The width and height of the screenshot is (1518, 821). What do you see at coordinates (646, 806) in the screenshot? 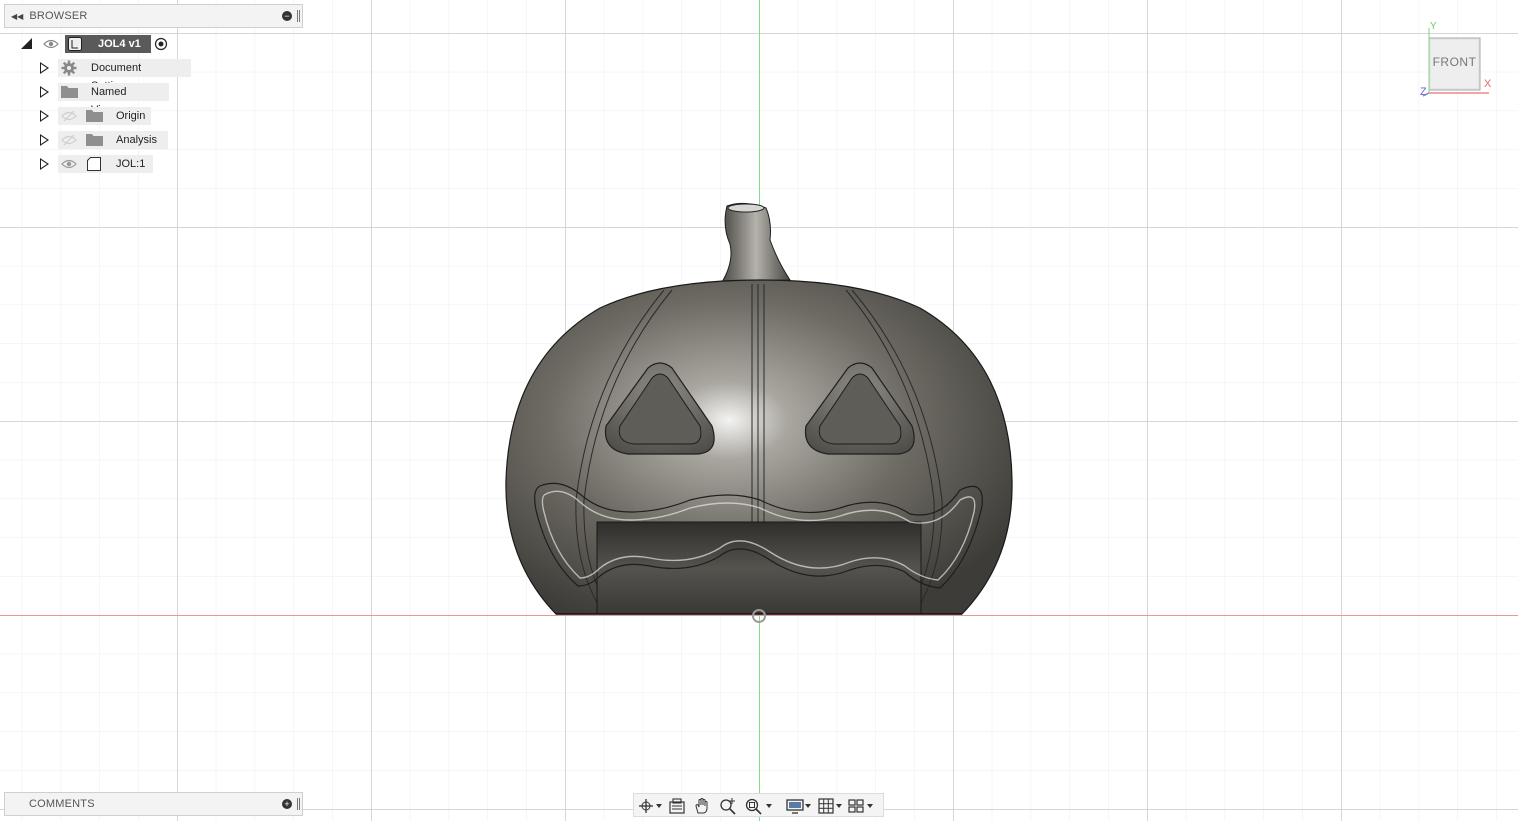
I see `orbit-icon` at bounding box center [646, 806].